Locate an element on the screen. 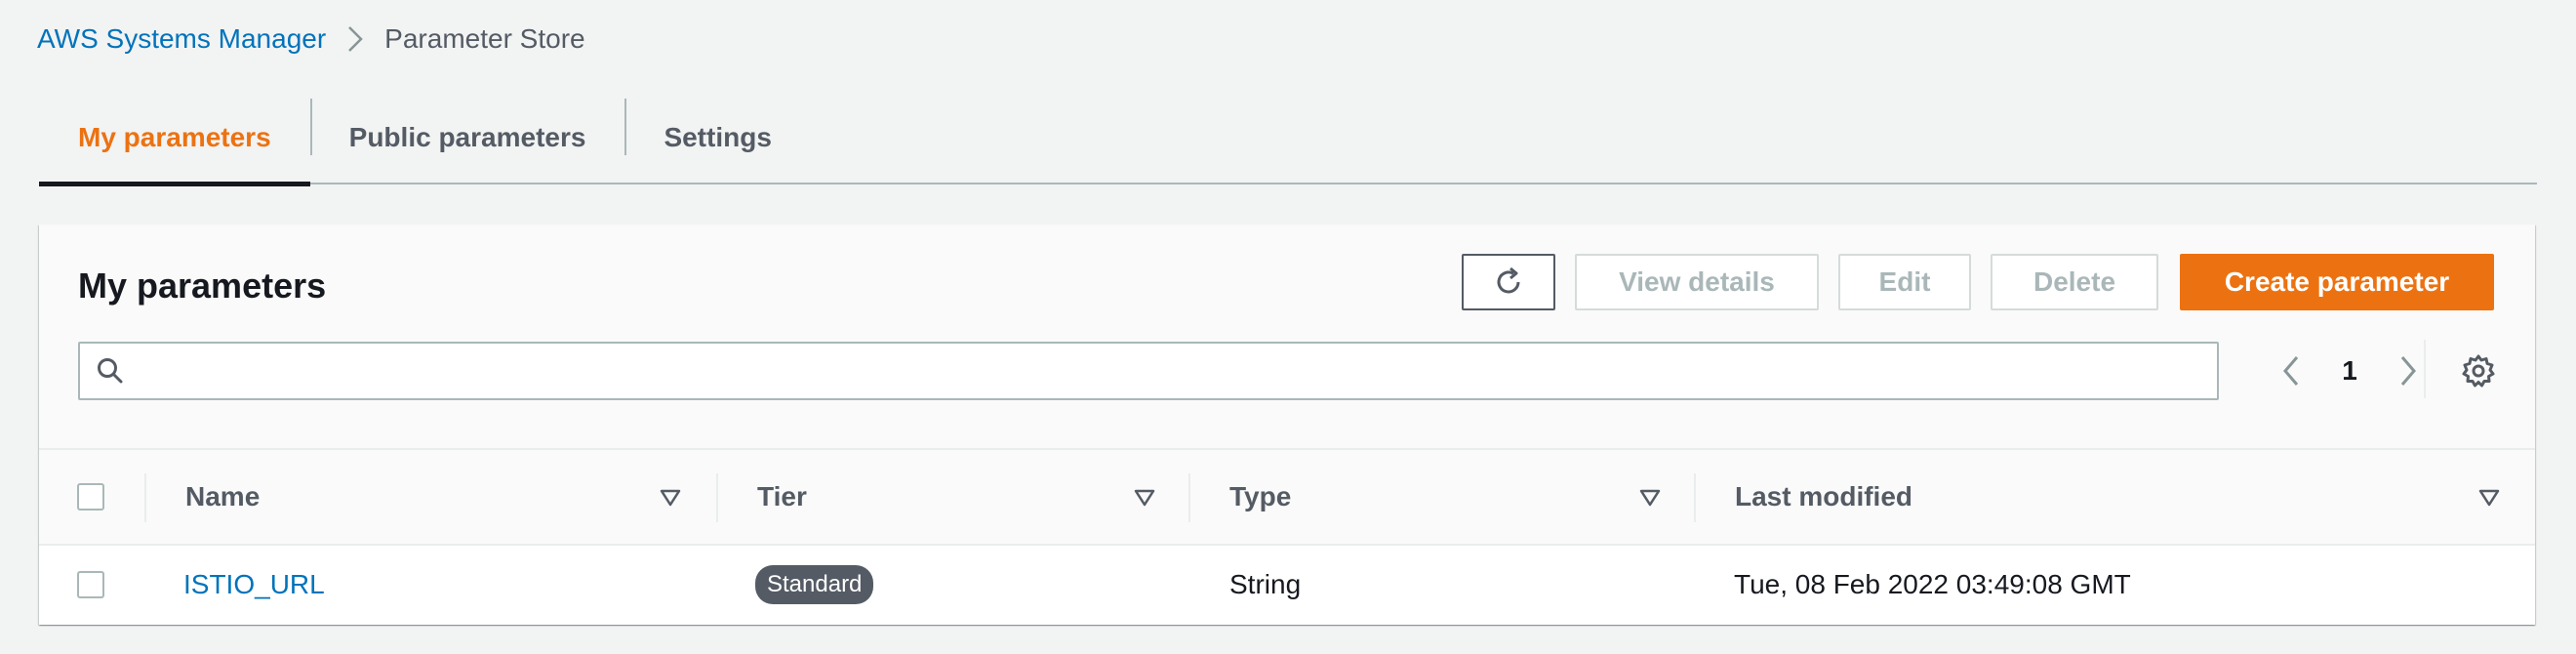  page-number-current: 1 is located at coordinates (2349, 371).